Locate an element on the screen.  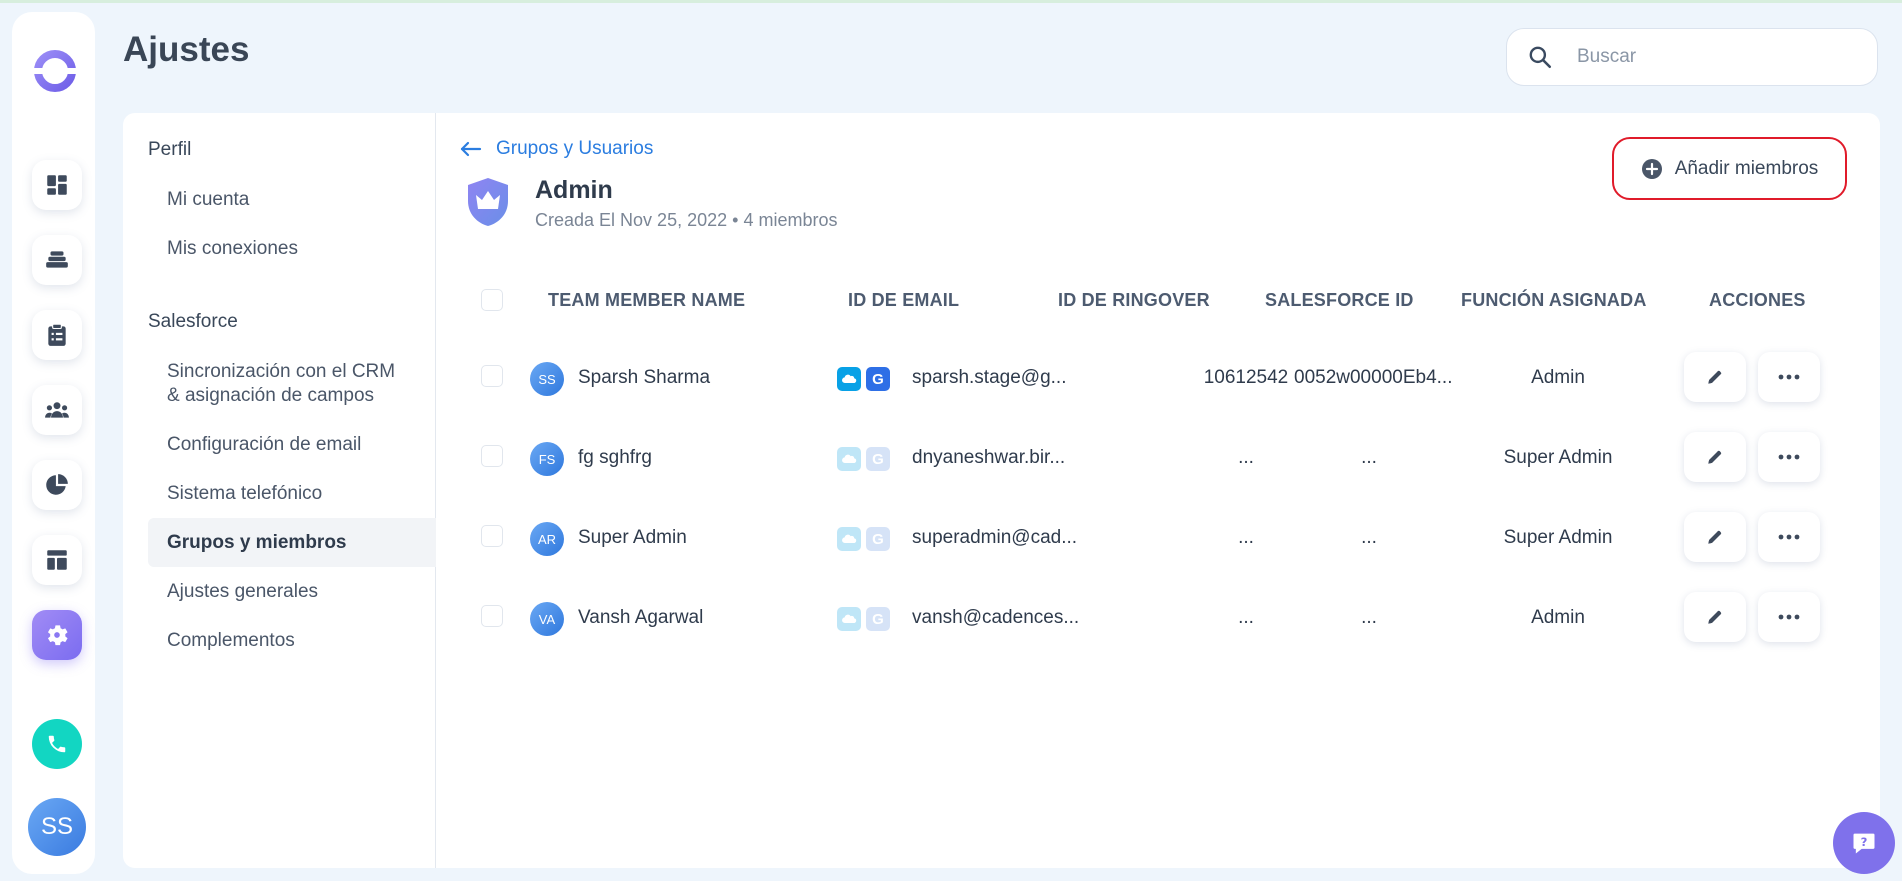
top-accent-line is located at coordinates (951, 1).